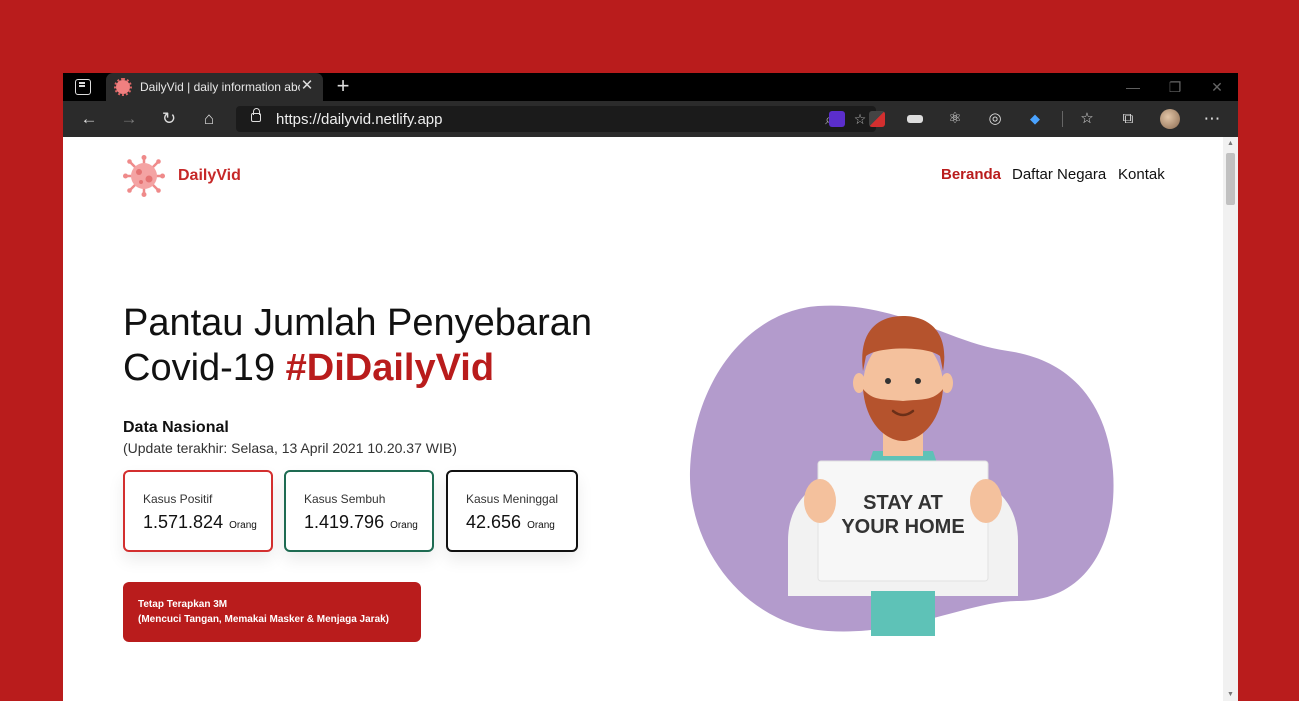  What do you see at coordinates (1217, 87) in the screenshot?
I see `window-close-button: ✕` at bounding box center [1217, 87].